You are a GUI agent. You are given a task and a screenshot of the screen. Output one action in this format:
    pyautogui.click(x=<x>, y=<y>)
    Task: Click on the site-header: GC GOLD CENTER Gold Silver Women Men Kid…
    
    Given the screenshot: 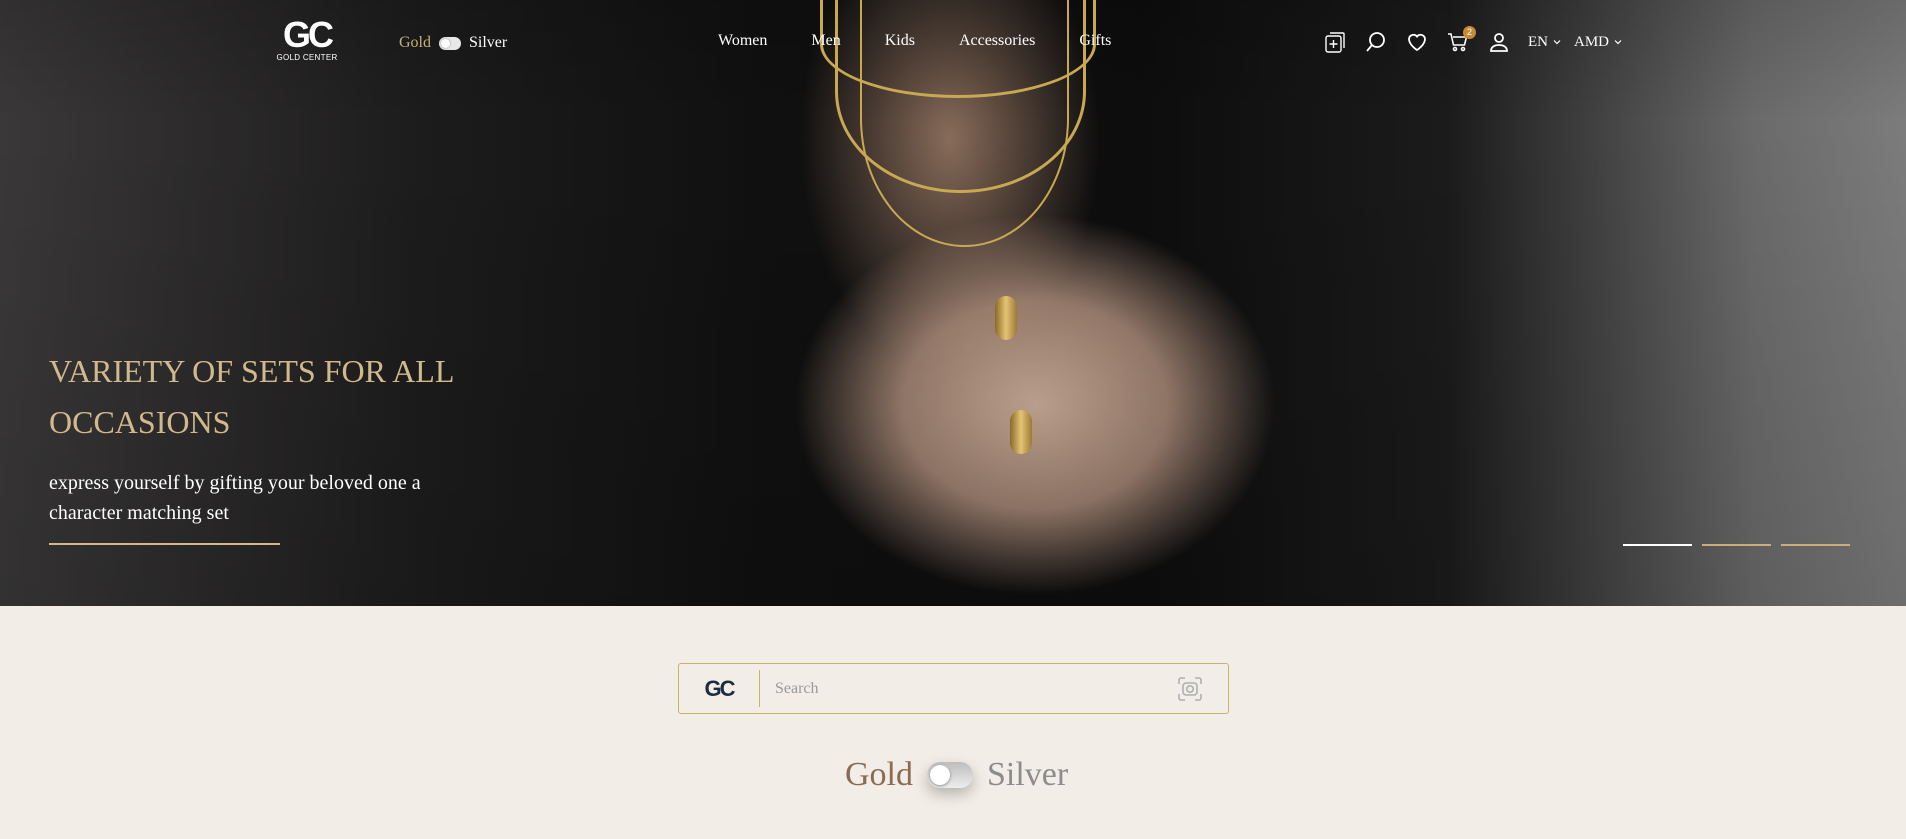 What is the action you would take?
    pyautogui.click(x=953, y=43)
    